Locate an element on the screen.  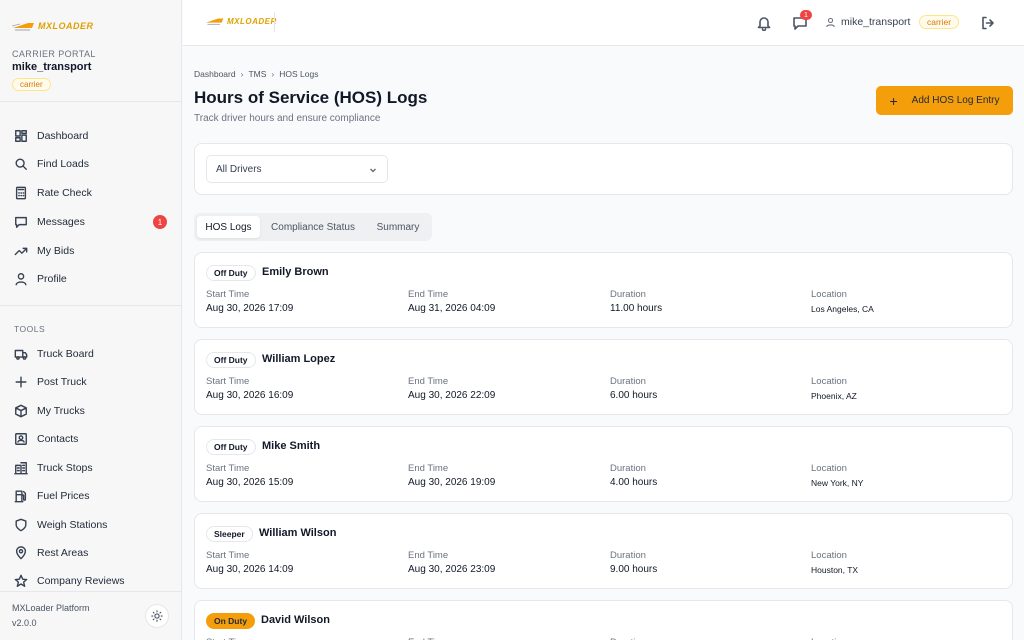
sidebar-item-label: Dashboard is located at coordinates (63, 136).